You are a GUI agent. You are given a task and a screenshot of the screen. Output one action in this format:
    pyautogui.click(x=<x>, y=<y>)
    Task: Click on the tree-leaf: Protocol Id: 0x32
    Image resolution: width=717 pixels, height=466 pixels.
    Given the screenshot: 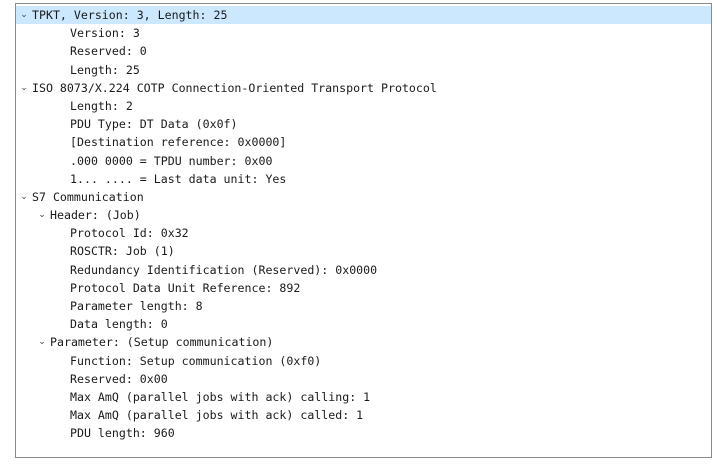 What is the action you would take?
    pyautogui.click(x=363, y=233)
    